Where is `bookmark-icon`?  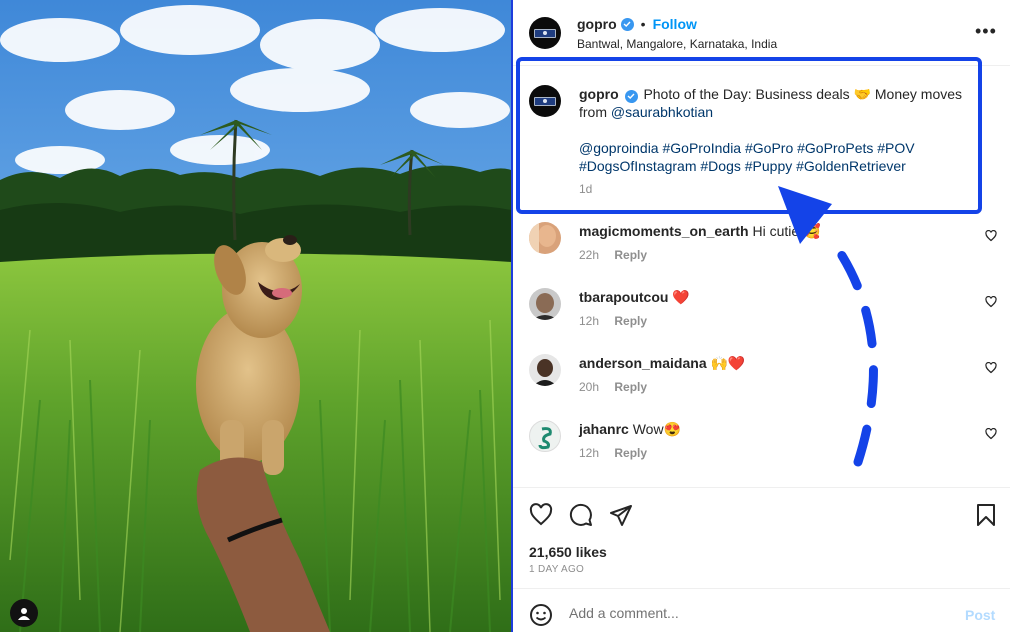
bookmark-icon is located at coordinates (986, 515).